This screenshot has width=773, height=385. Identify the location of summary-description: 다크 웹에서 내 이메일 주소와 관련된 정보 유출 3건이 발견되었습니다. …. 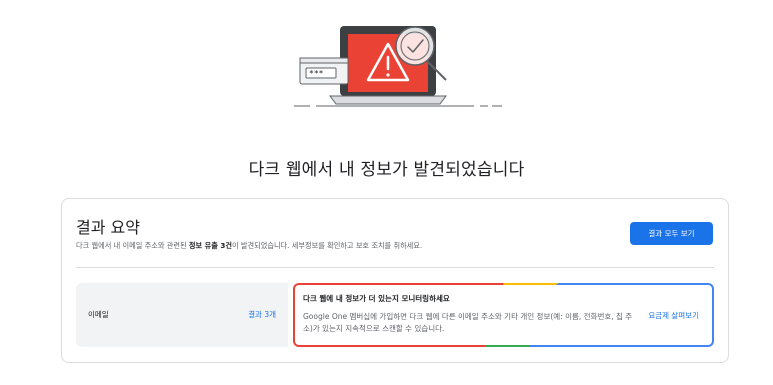
(249, 246).